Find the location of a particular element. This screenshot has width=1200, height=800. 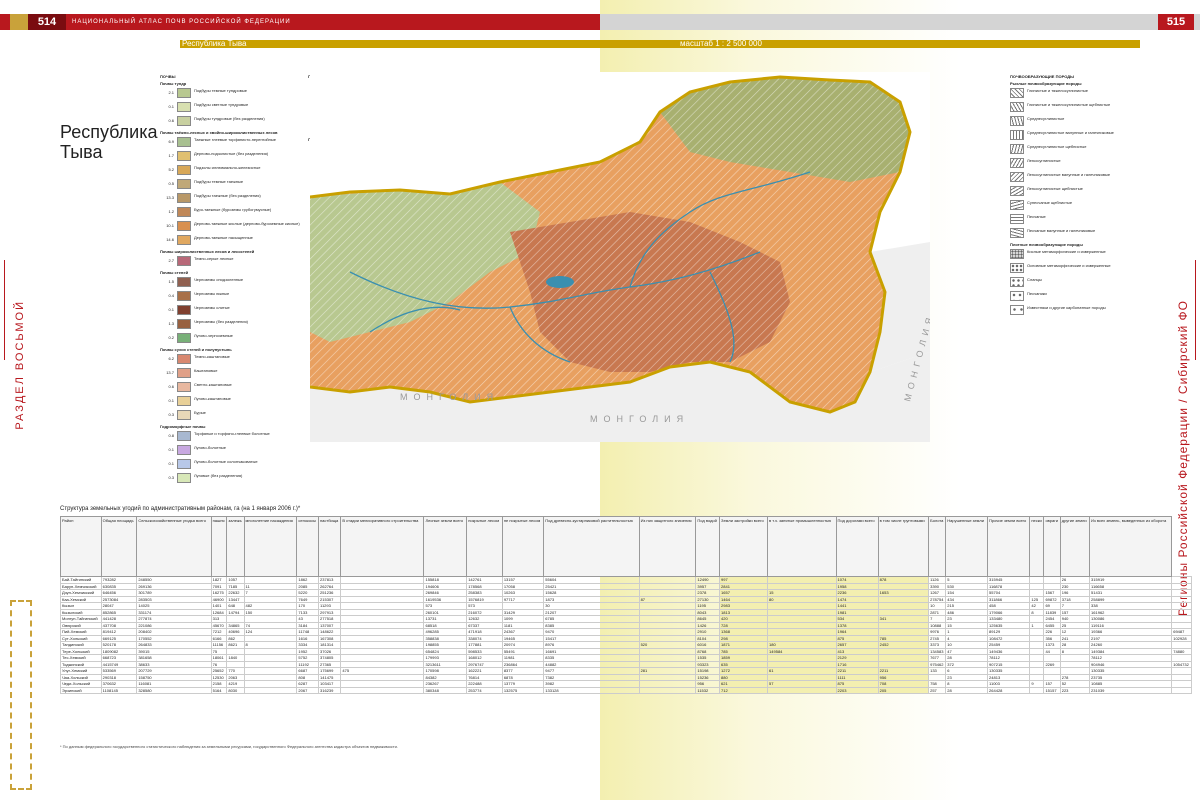

legend-label: Песчаники is located at coordinates (1037, 293).